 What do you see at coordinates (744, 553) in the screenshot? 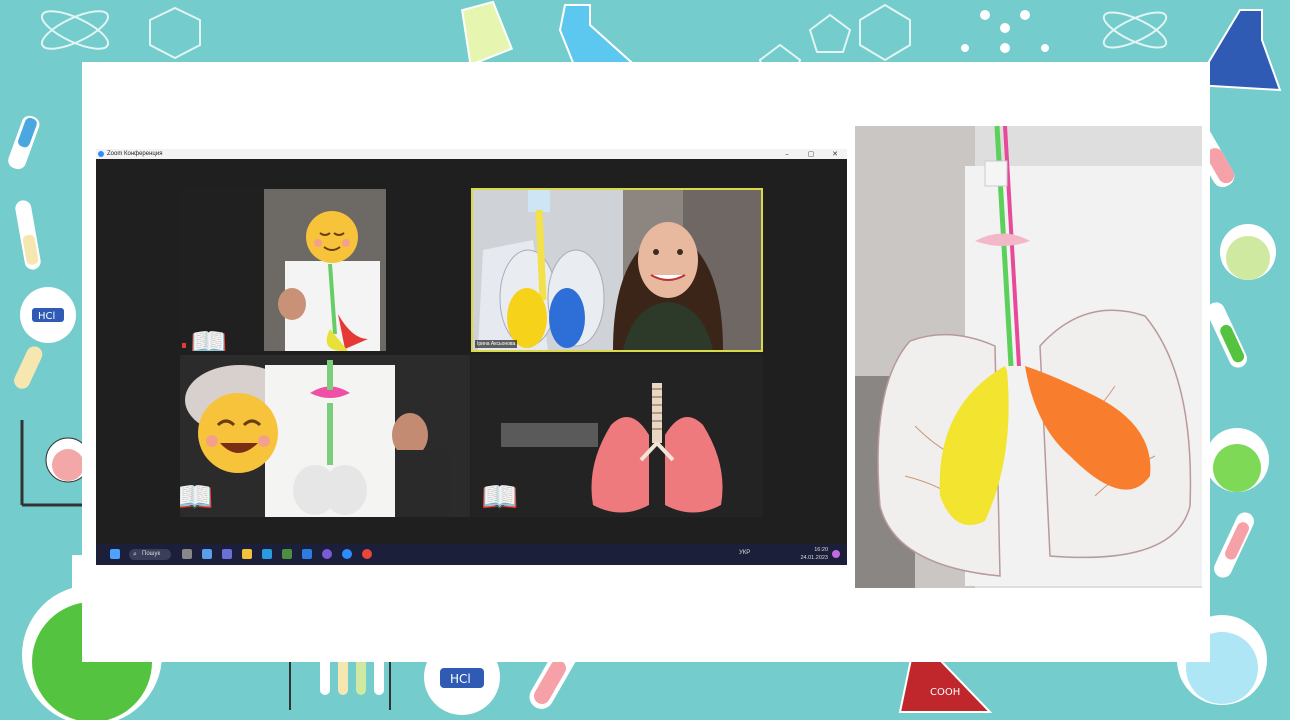
I see `language-indicator: УКР` at bounding box center [744, 553].